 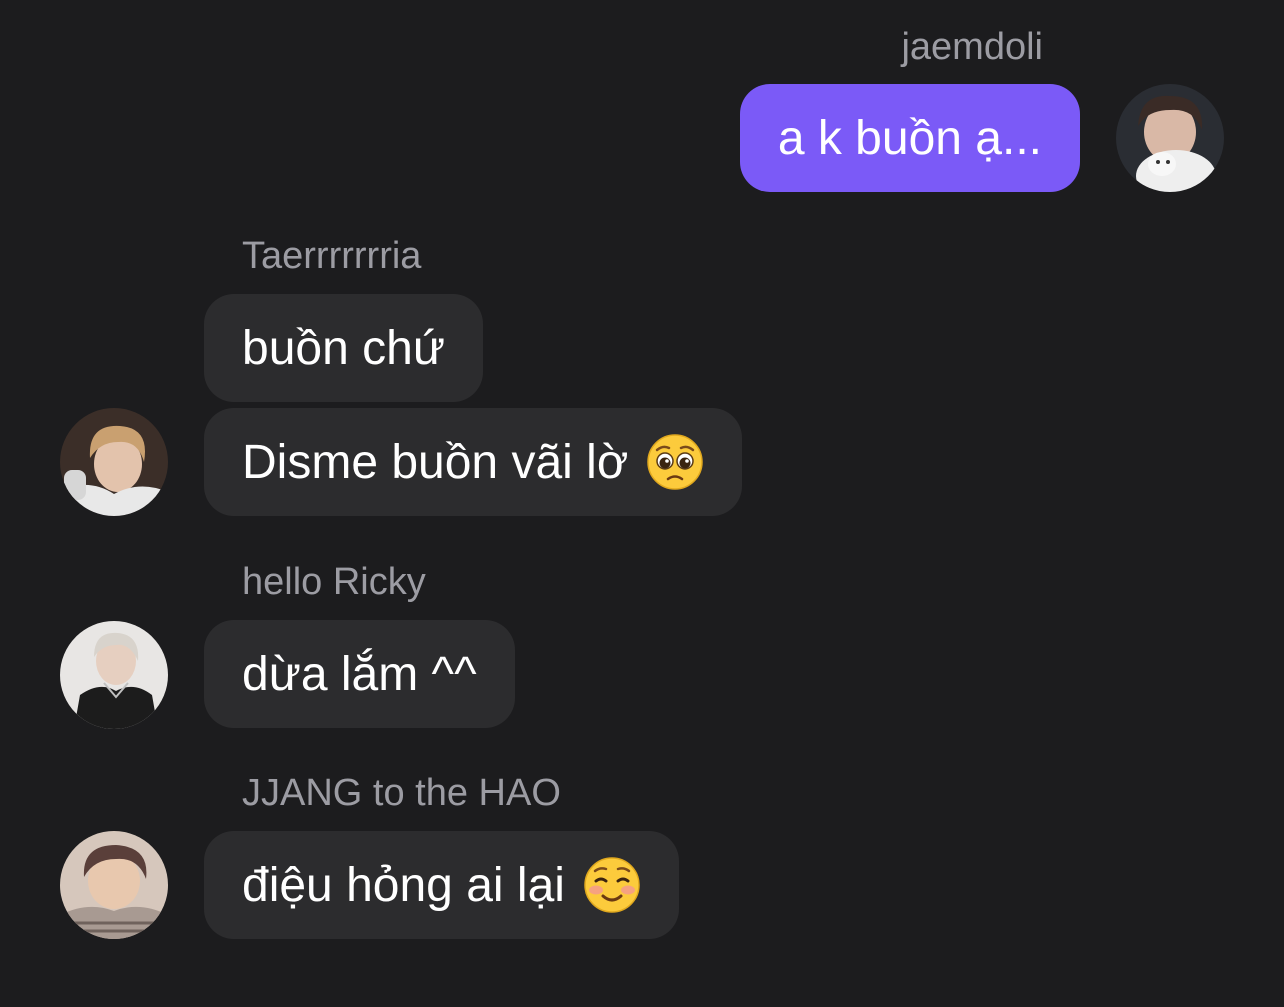 What do you see at coordinates (403, 885) in the screenshot?
I see `message-text: điệu hỏng ai lại` at bounding box center [403, 885].